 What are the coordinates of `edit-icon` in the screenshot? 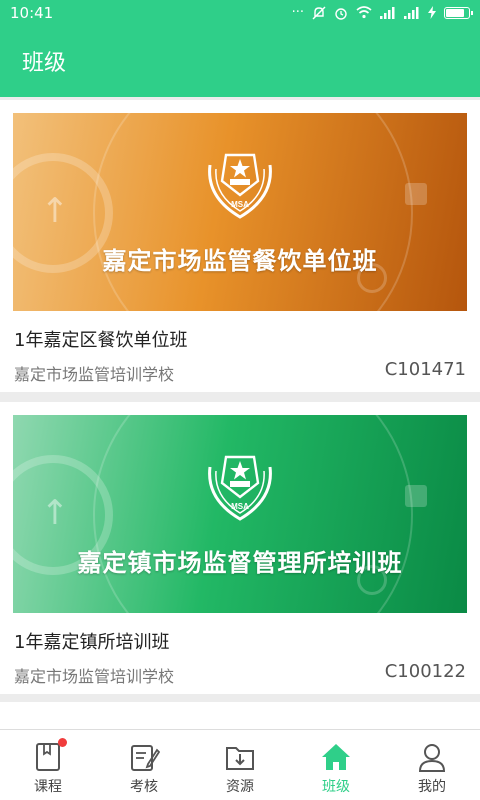 It's located at (145, 758).